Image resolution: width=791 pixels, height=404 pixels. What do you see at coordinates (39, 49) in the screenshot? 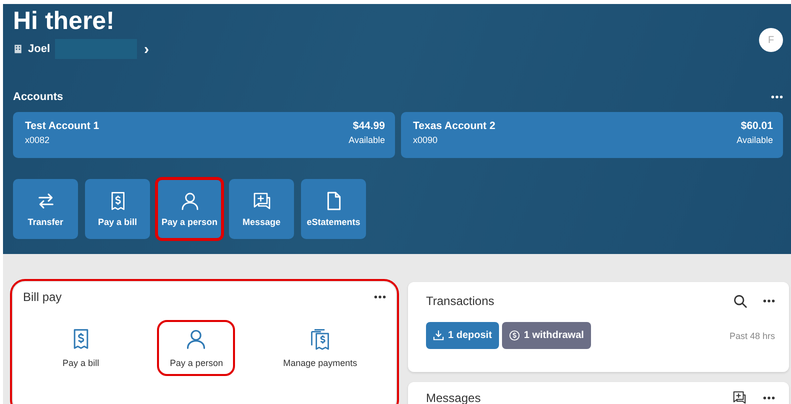
I see `user-name: Joel` at bounding box center [39, 49].